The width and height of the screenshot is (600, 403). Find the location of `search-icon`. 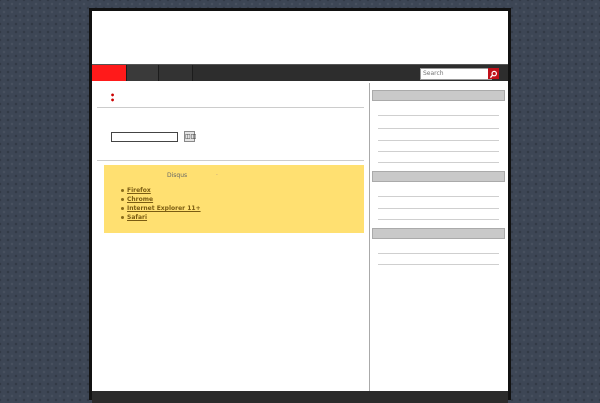

search-icon is located at coordinates (493, 74).